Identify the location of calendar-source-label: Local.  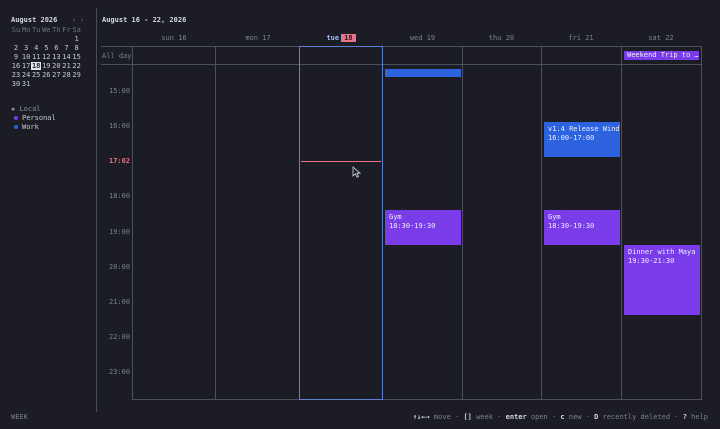
(30, 109).